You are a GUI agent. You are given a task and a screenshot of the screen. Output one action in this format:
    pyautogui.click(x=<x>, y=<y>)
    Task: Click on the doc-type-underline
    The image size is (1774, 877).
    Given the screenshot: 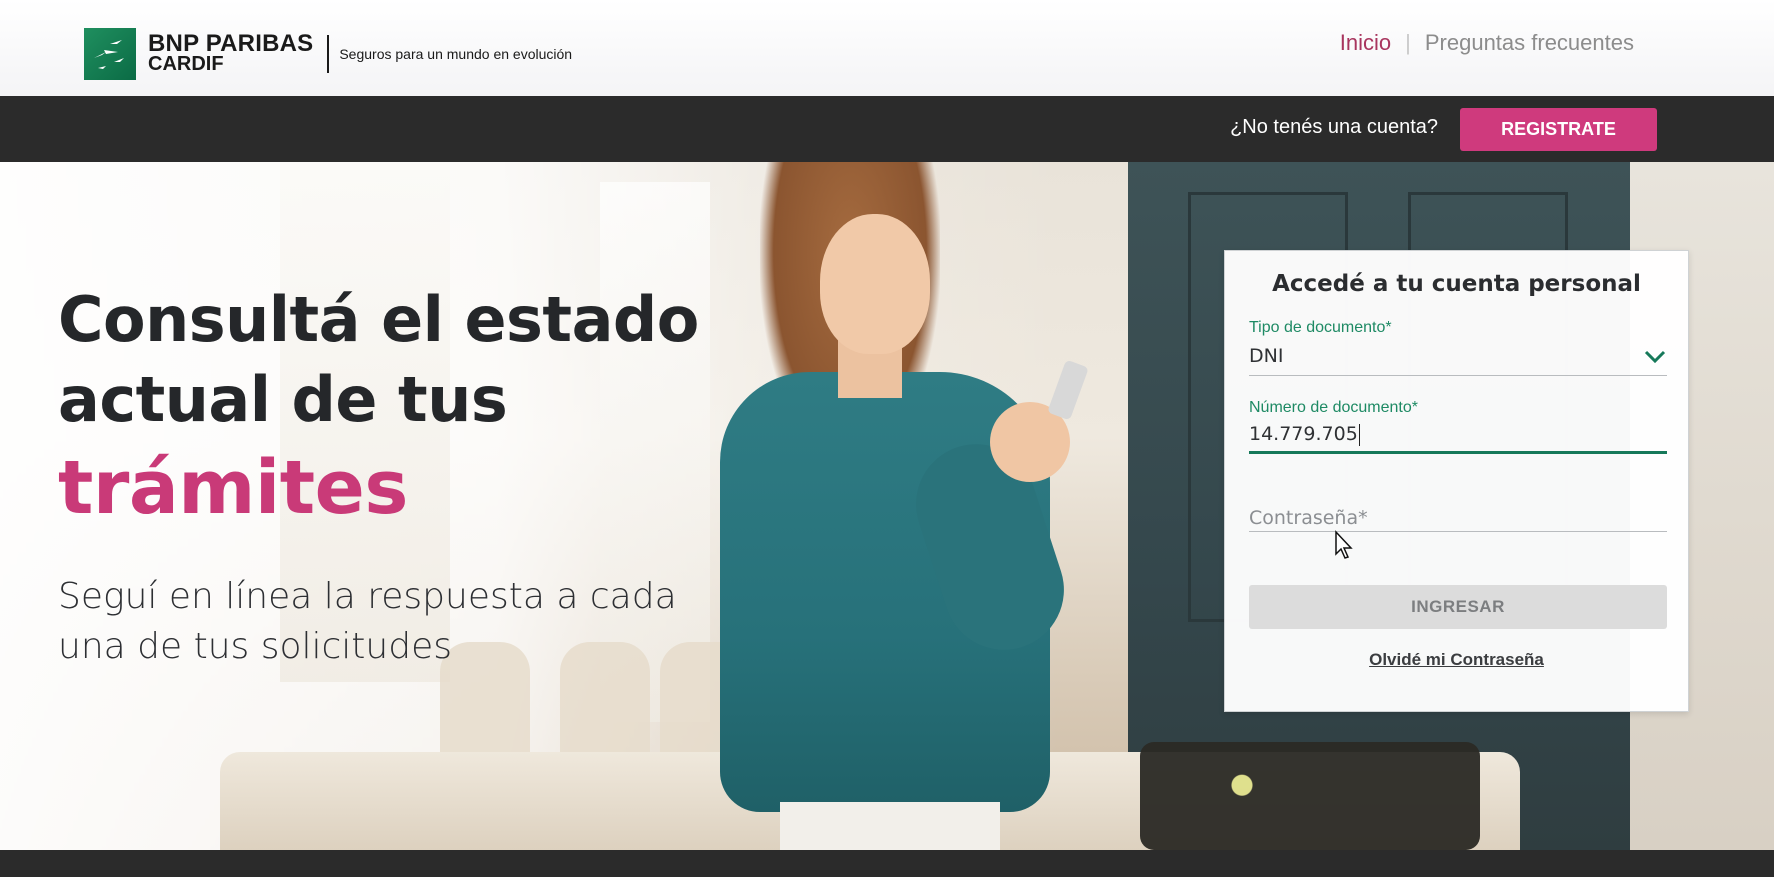 What is the action you would take?
    pyautogui.click(x=1458, y=375)
    